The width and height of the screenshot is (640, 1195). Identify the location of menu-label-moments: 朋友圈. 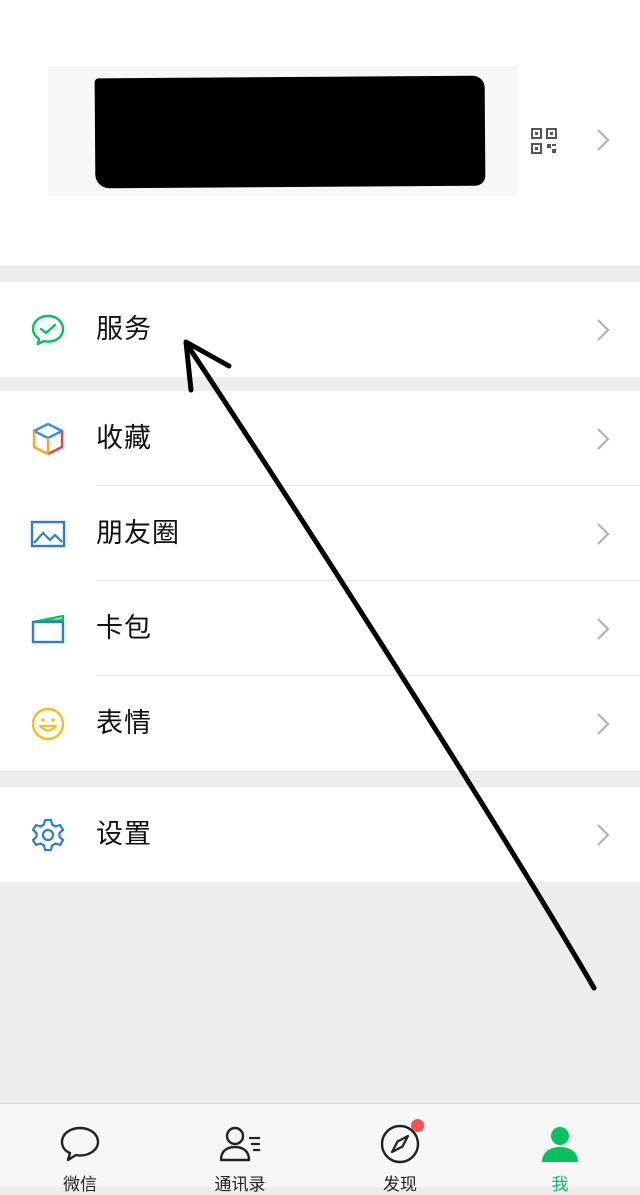
(138, 533).